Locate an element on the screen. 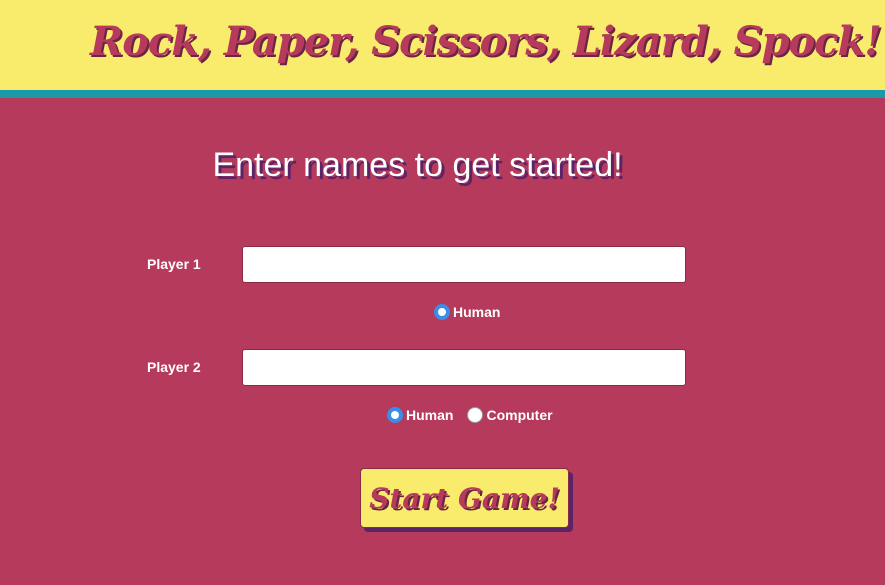  player-2-human-radio: Human is located at coordinates (420, 415).